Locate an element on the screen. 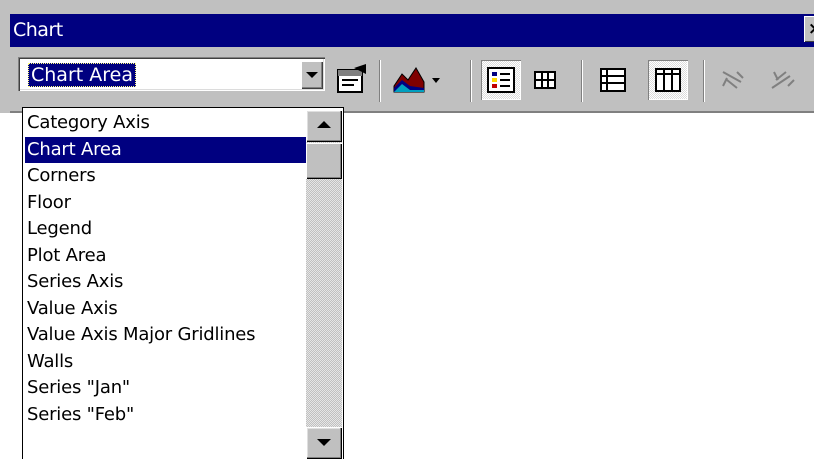  dropdown-item: Series Axis is located at coordinates (166, 282).